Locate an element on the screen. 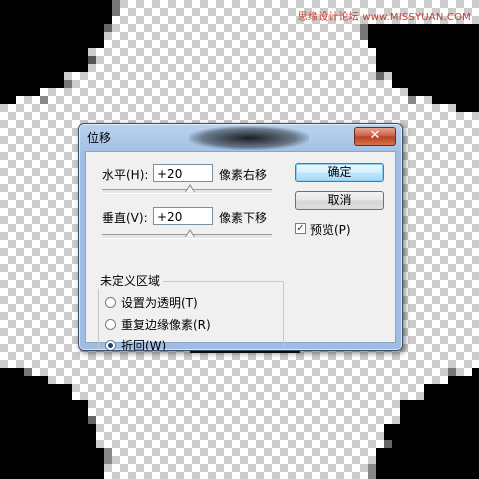 The height and width of the screenshot is (479, 479). radio-wrap-around is located at coordinates (110, 345).